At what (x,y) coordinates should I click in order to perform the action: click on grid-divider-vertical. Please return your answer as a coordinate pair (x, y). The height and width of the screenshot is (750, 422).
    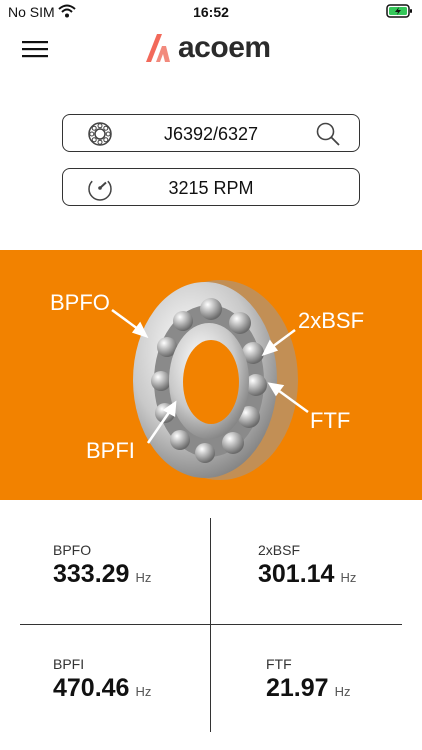
    Looking at the image, I should click on (210, 625).